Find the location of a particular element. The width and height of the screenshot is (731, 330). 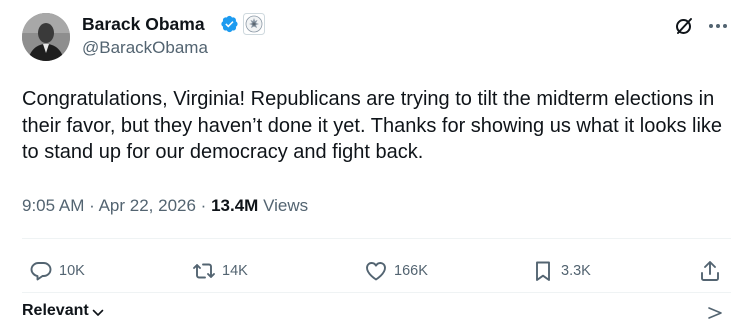

verified-badge-icon is located at coordinates (229, 24).